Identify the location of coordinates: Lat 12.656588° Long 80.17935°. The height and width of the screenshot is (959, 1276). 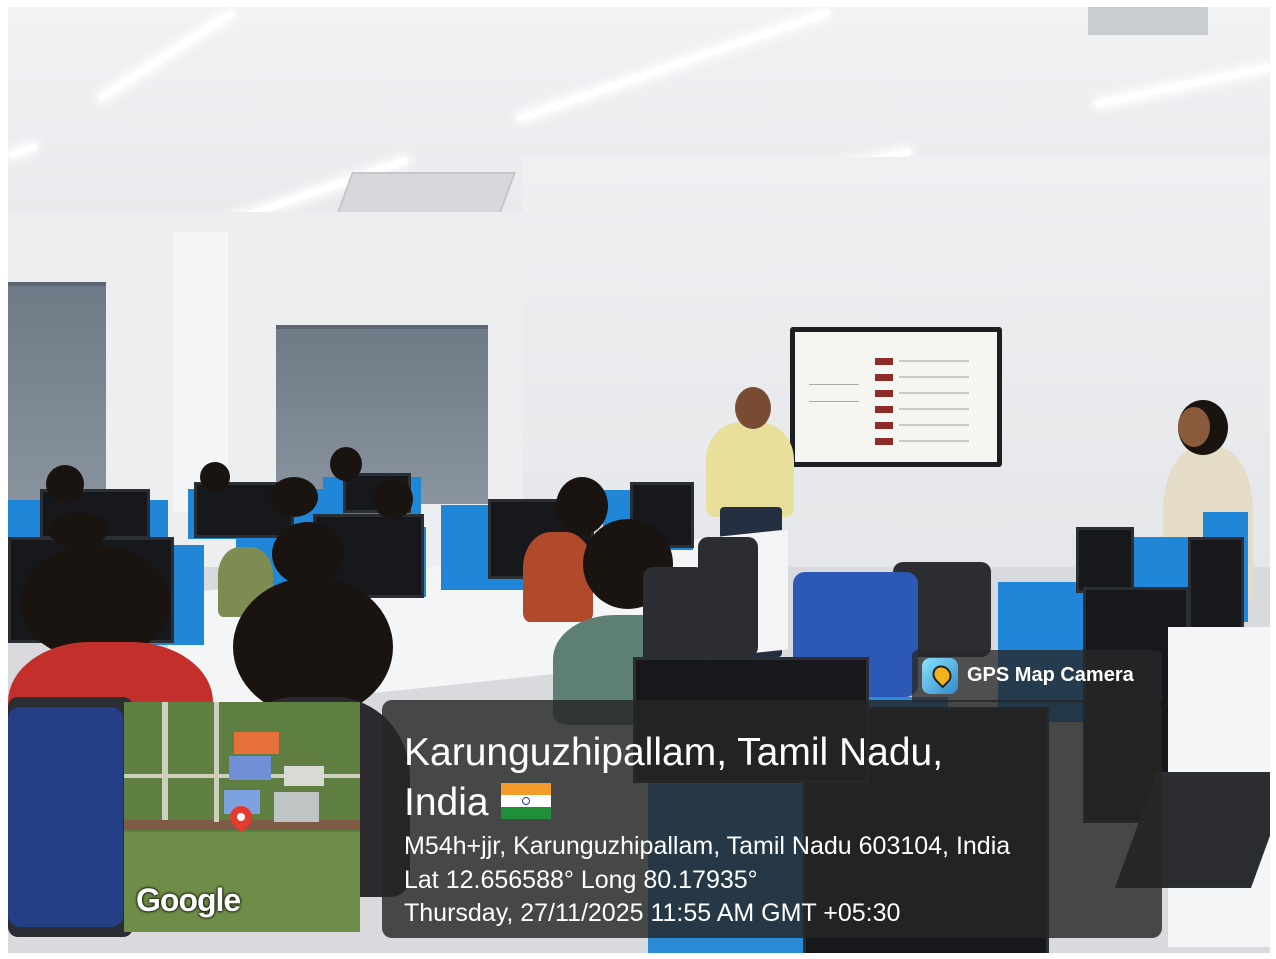
(581, 880).